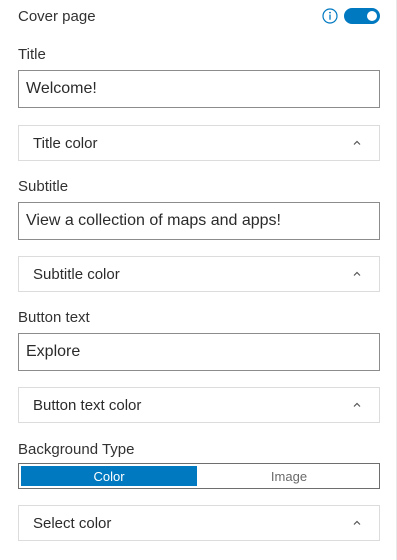  Describe the element at coordinates (199, 89) in the screenshot. I see `title-input: Welcome!` at that location.